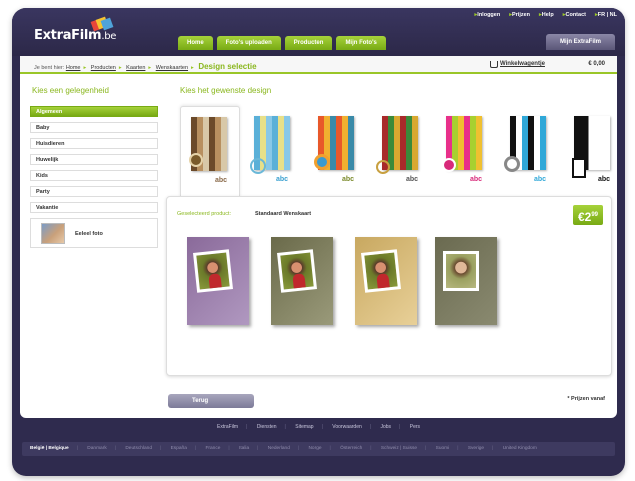 The width and height of the screenshot is (635, 481). Describe the element at coordinates (172, 68) in the screenshot. I see `breadcrumb-greeting-cards: Wenskaarten` at that location.